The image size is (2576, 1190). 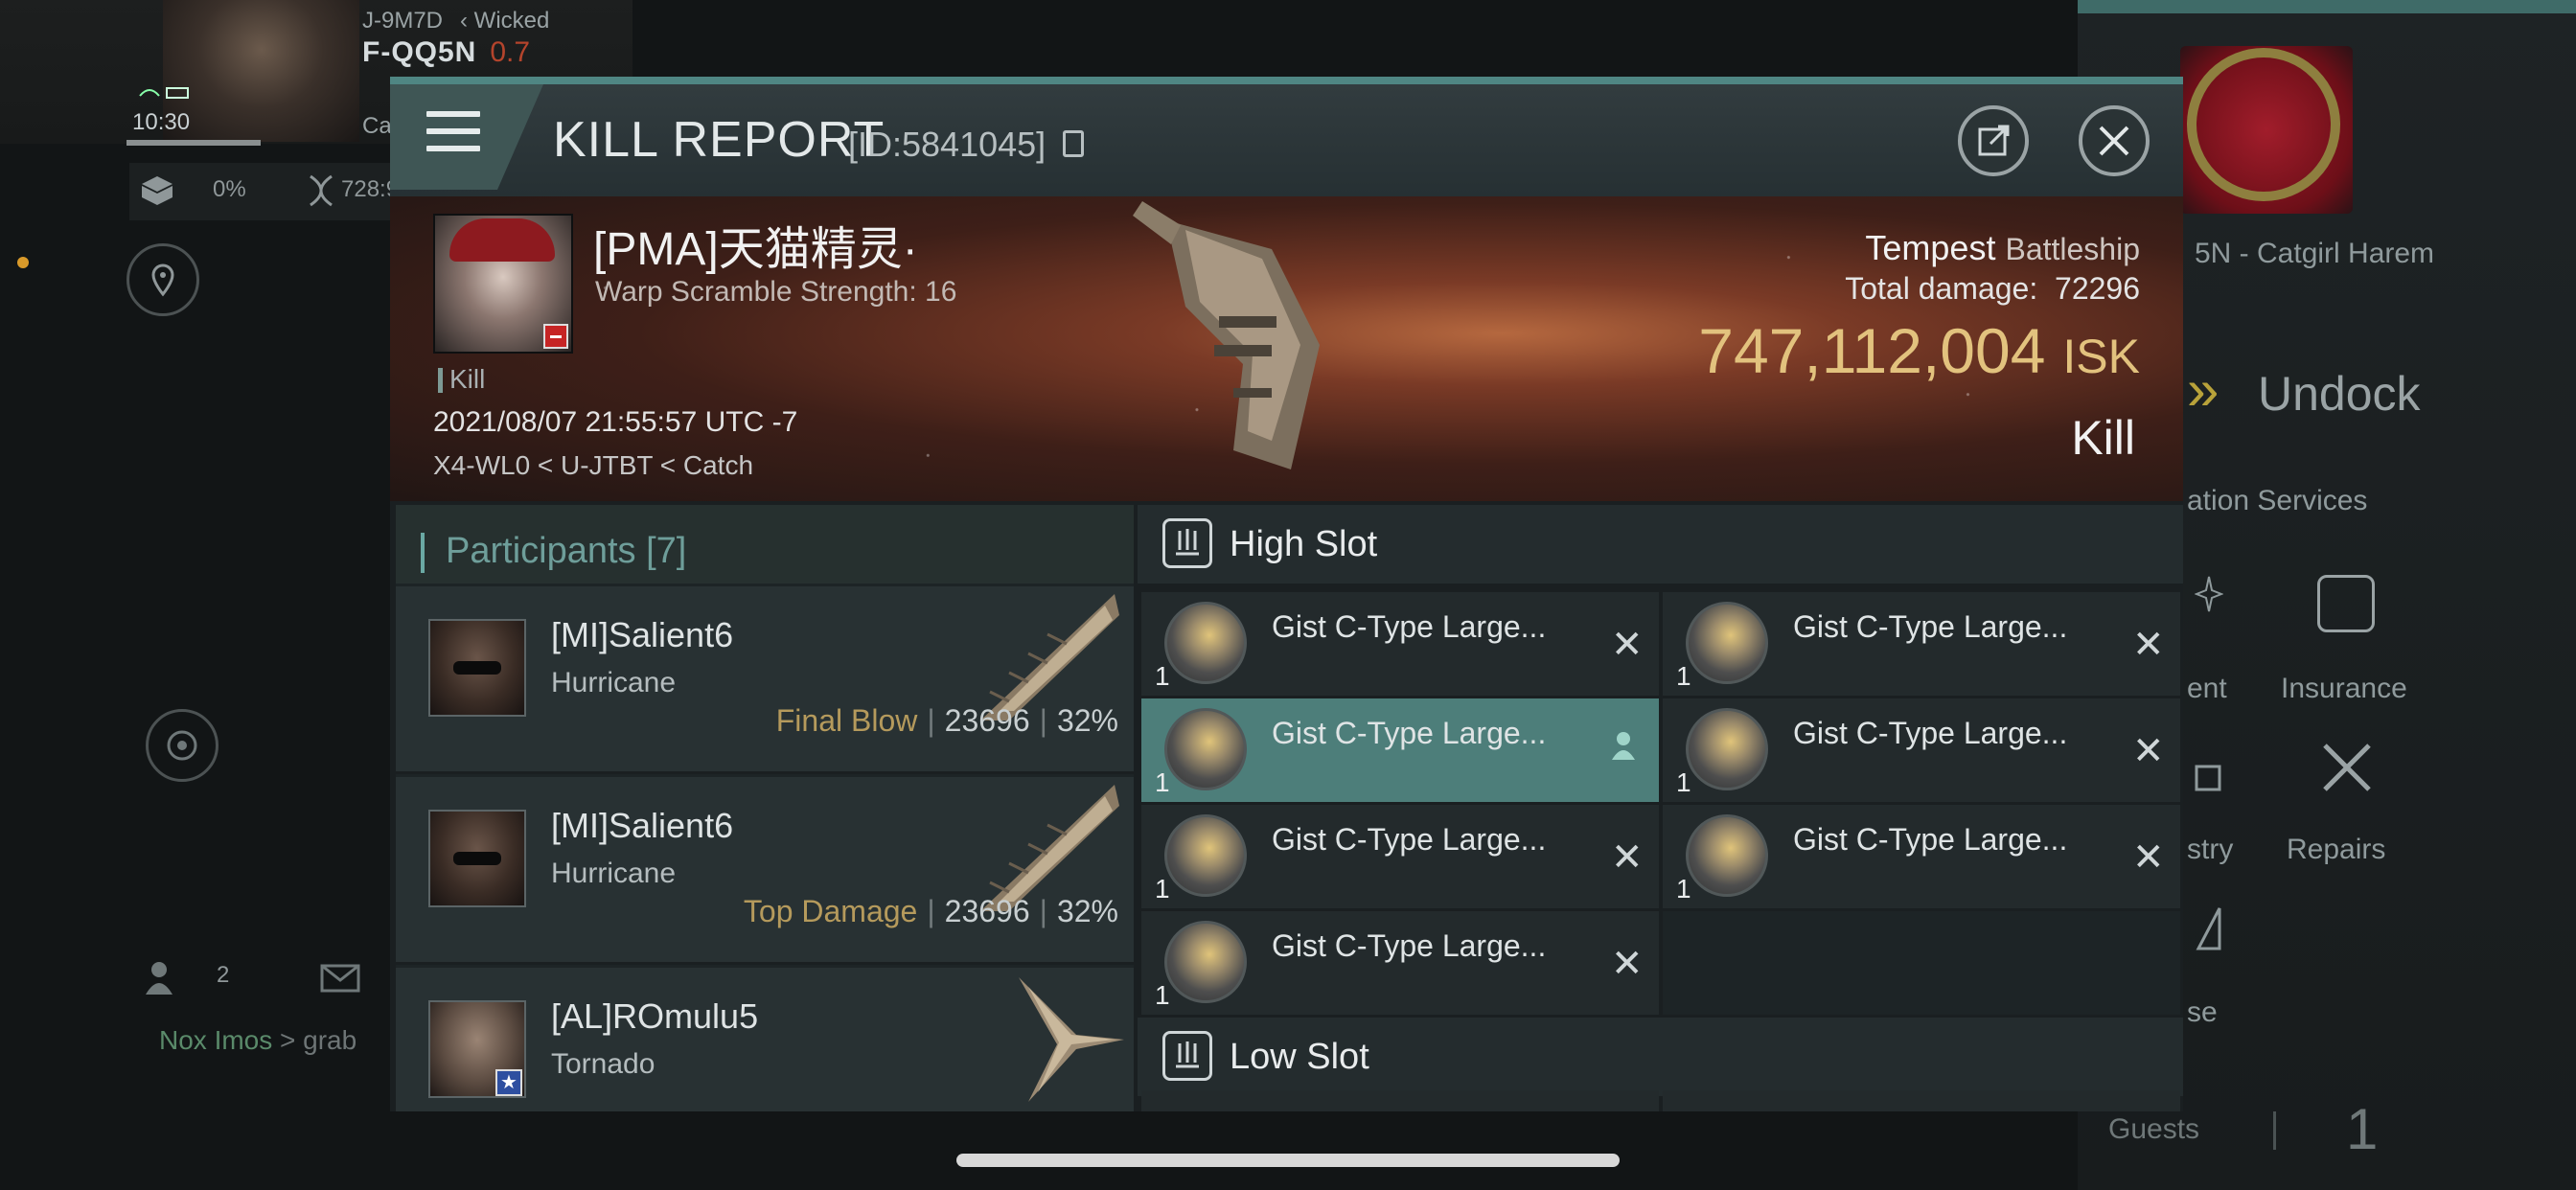 I want to click on window-title: KILL REPORT, so click(x=719, y=140).